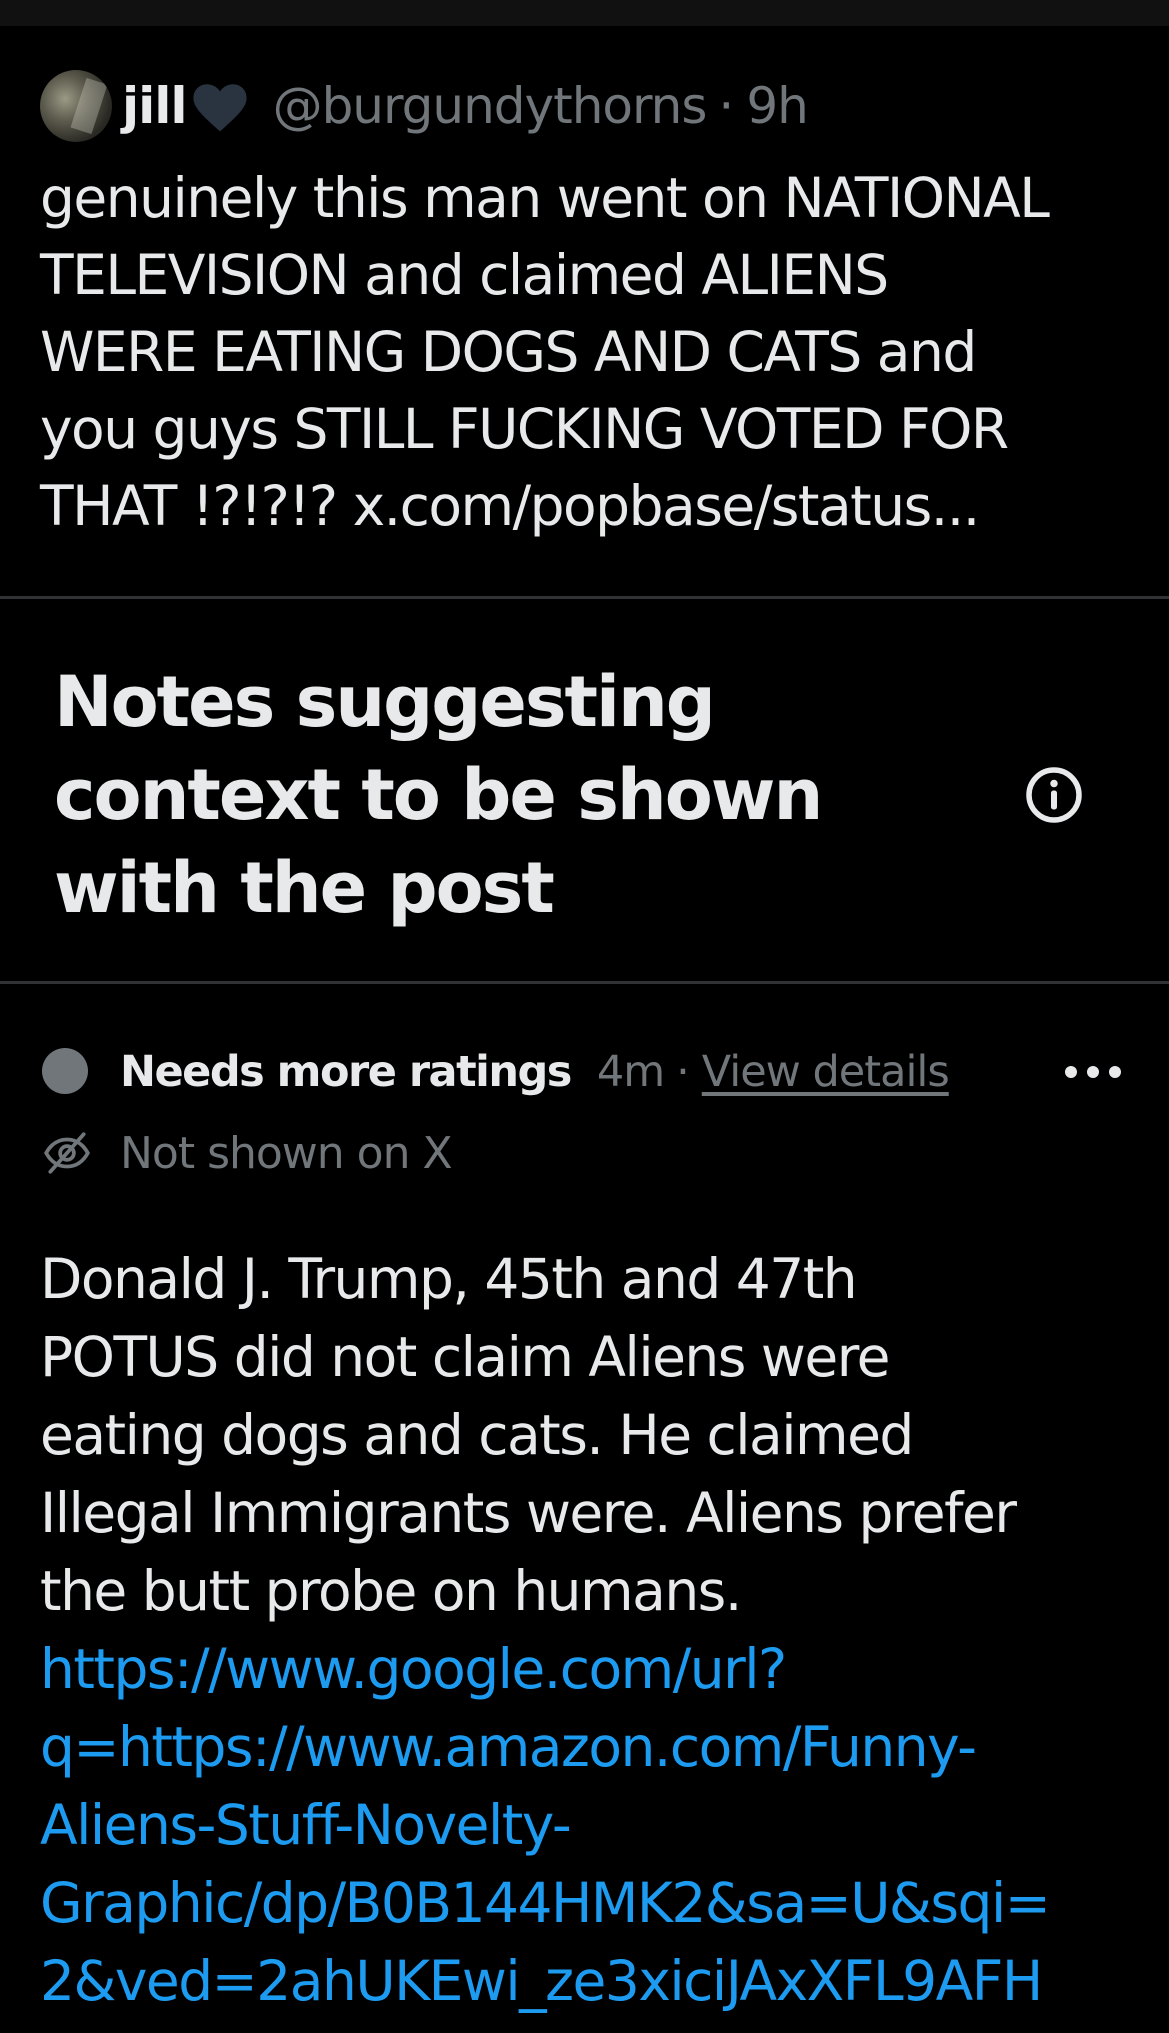  Describe the element at coordinates (528, 1513) in the screenshot. I see `note-text-line: Illegal Immigrants were. Aliens prefer` at that location.